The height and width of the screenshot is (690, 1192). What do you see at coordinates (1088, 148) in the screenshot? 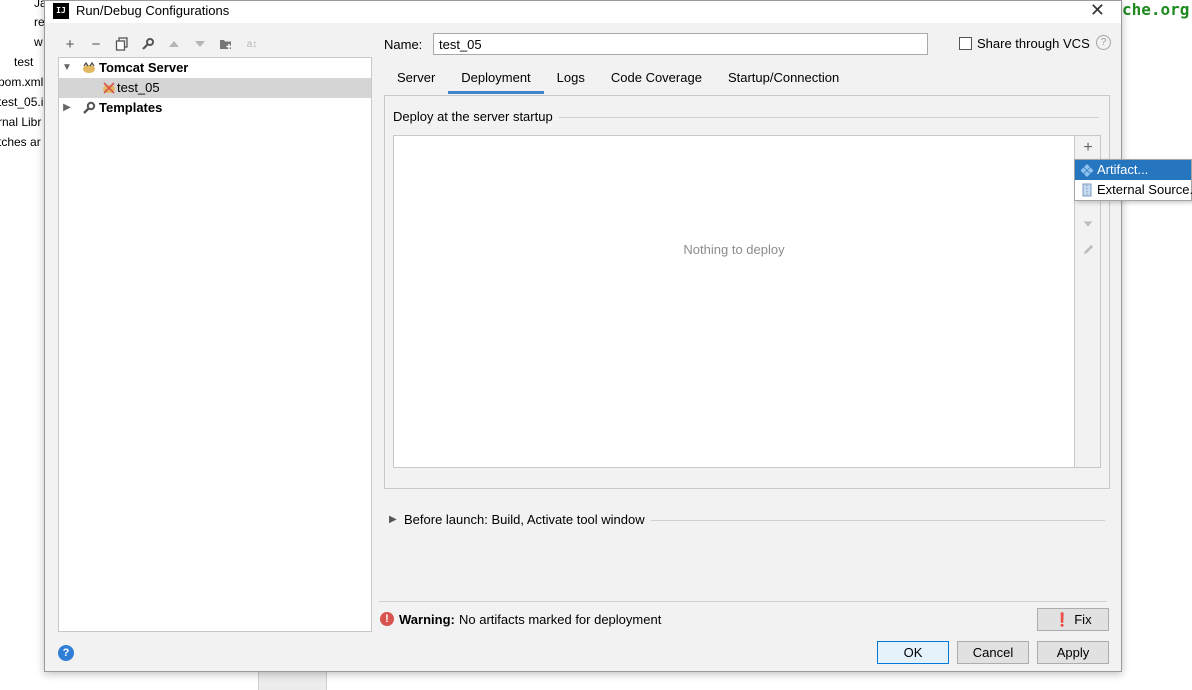
I see `add-deploy-button: +` at bounding box center [1088, 148].